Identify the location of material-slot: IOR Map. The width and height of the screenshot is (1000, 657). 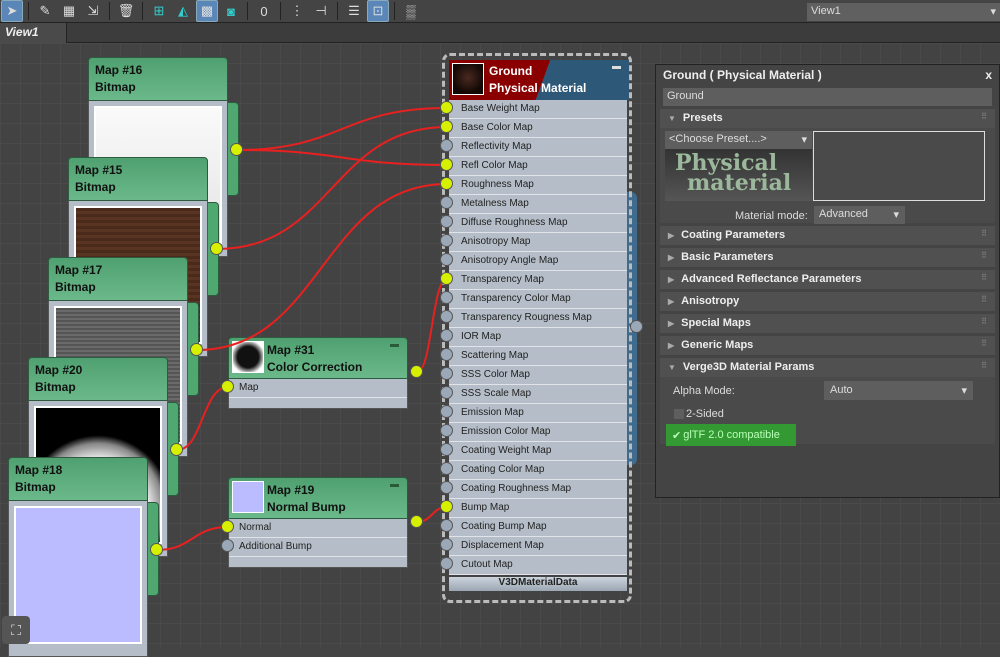
(538, 337).